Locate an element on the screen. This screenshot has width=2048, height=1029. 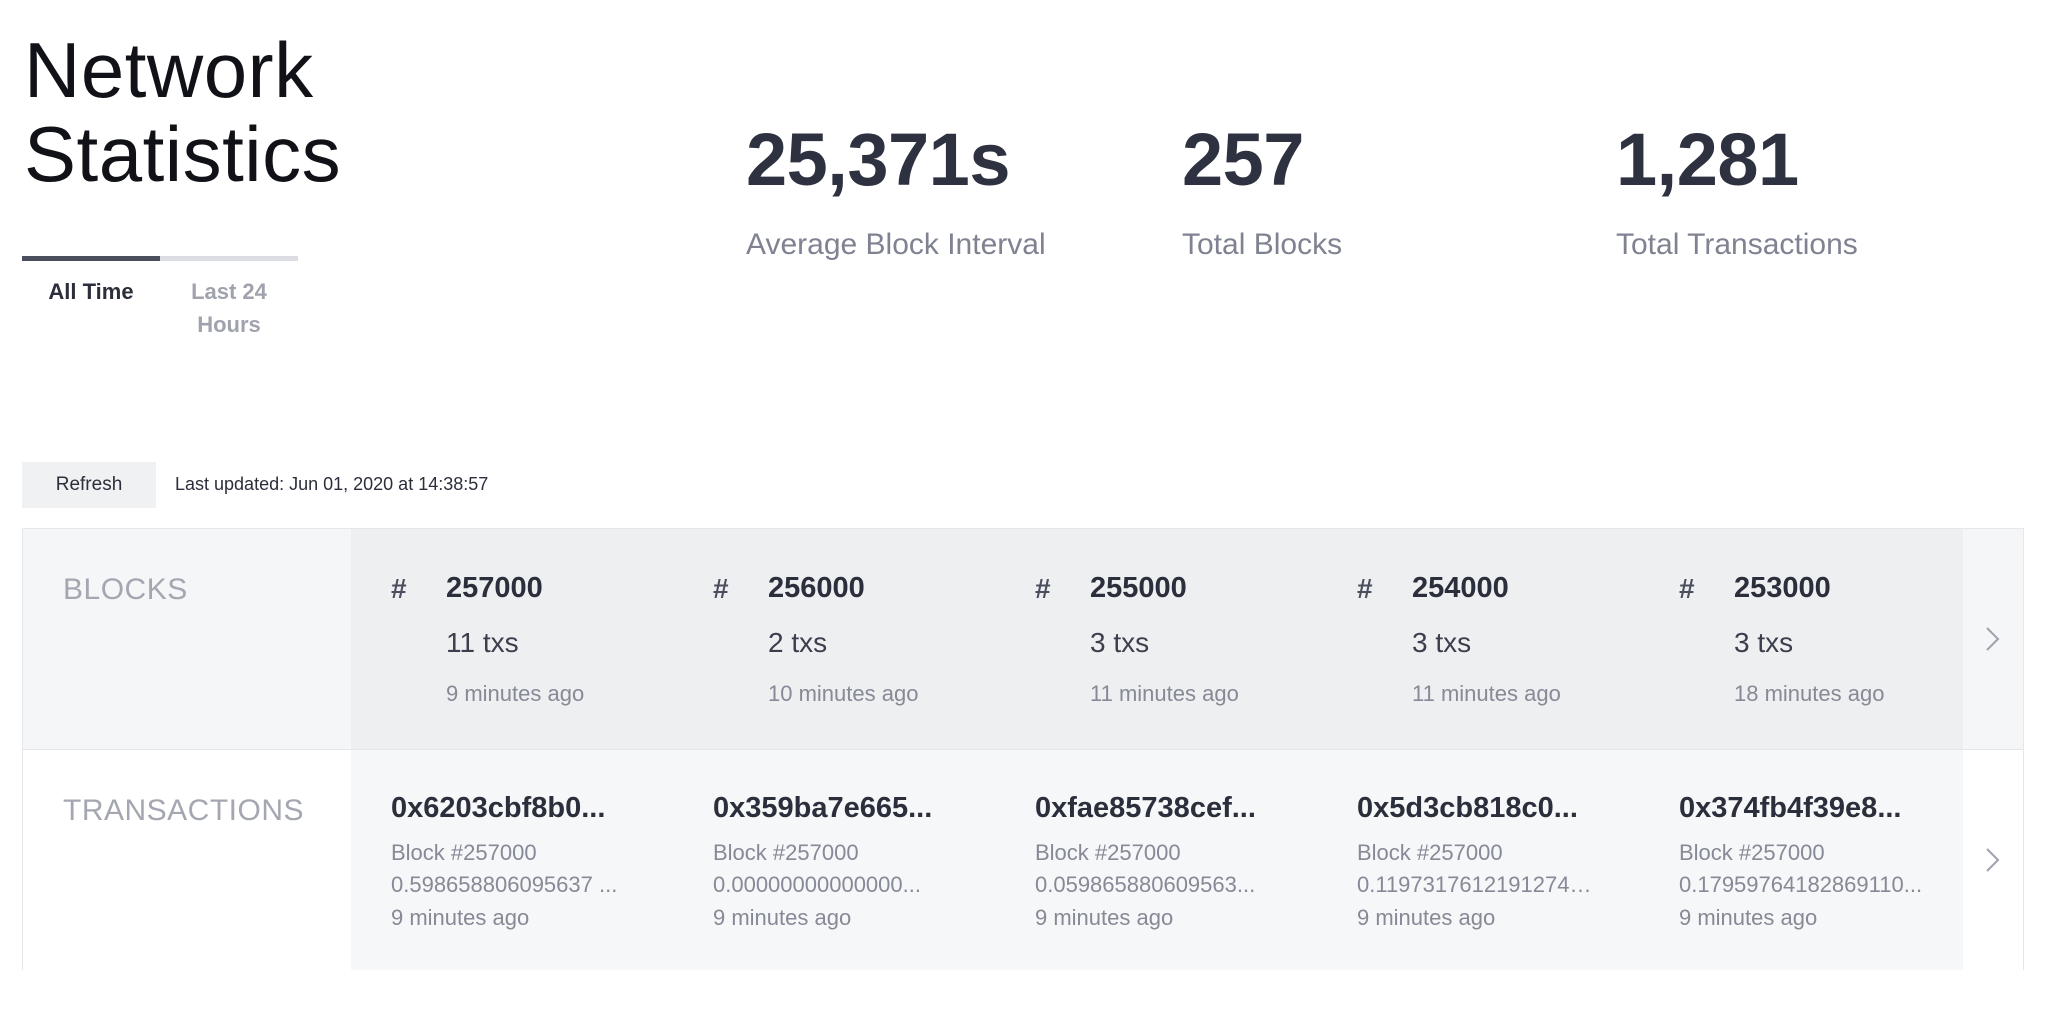
block-number: 255000 is located at coordinates (1138, 588).